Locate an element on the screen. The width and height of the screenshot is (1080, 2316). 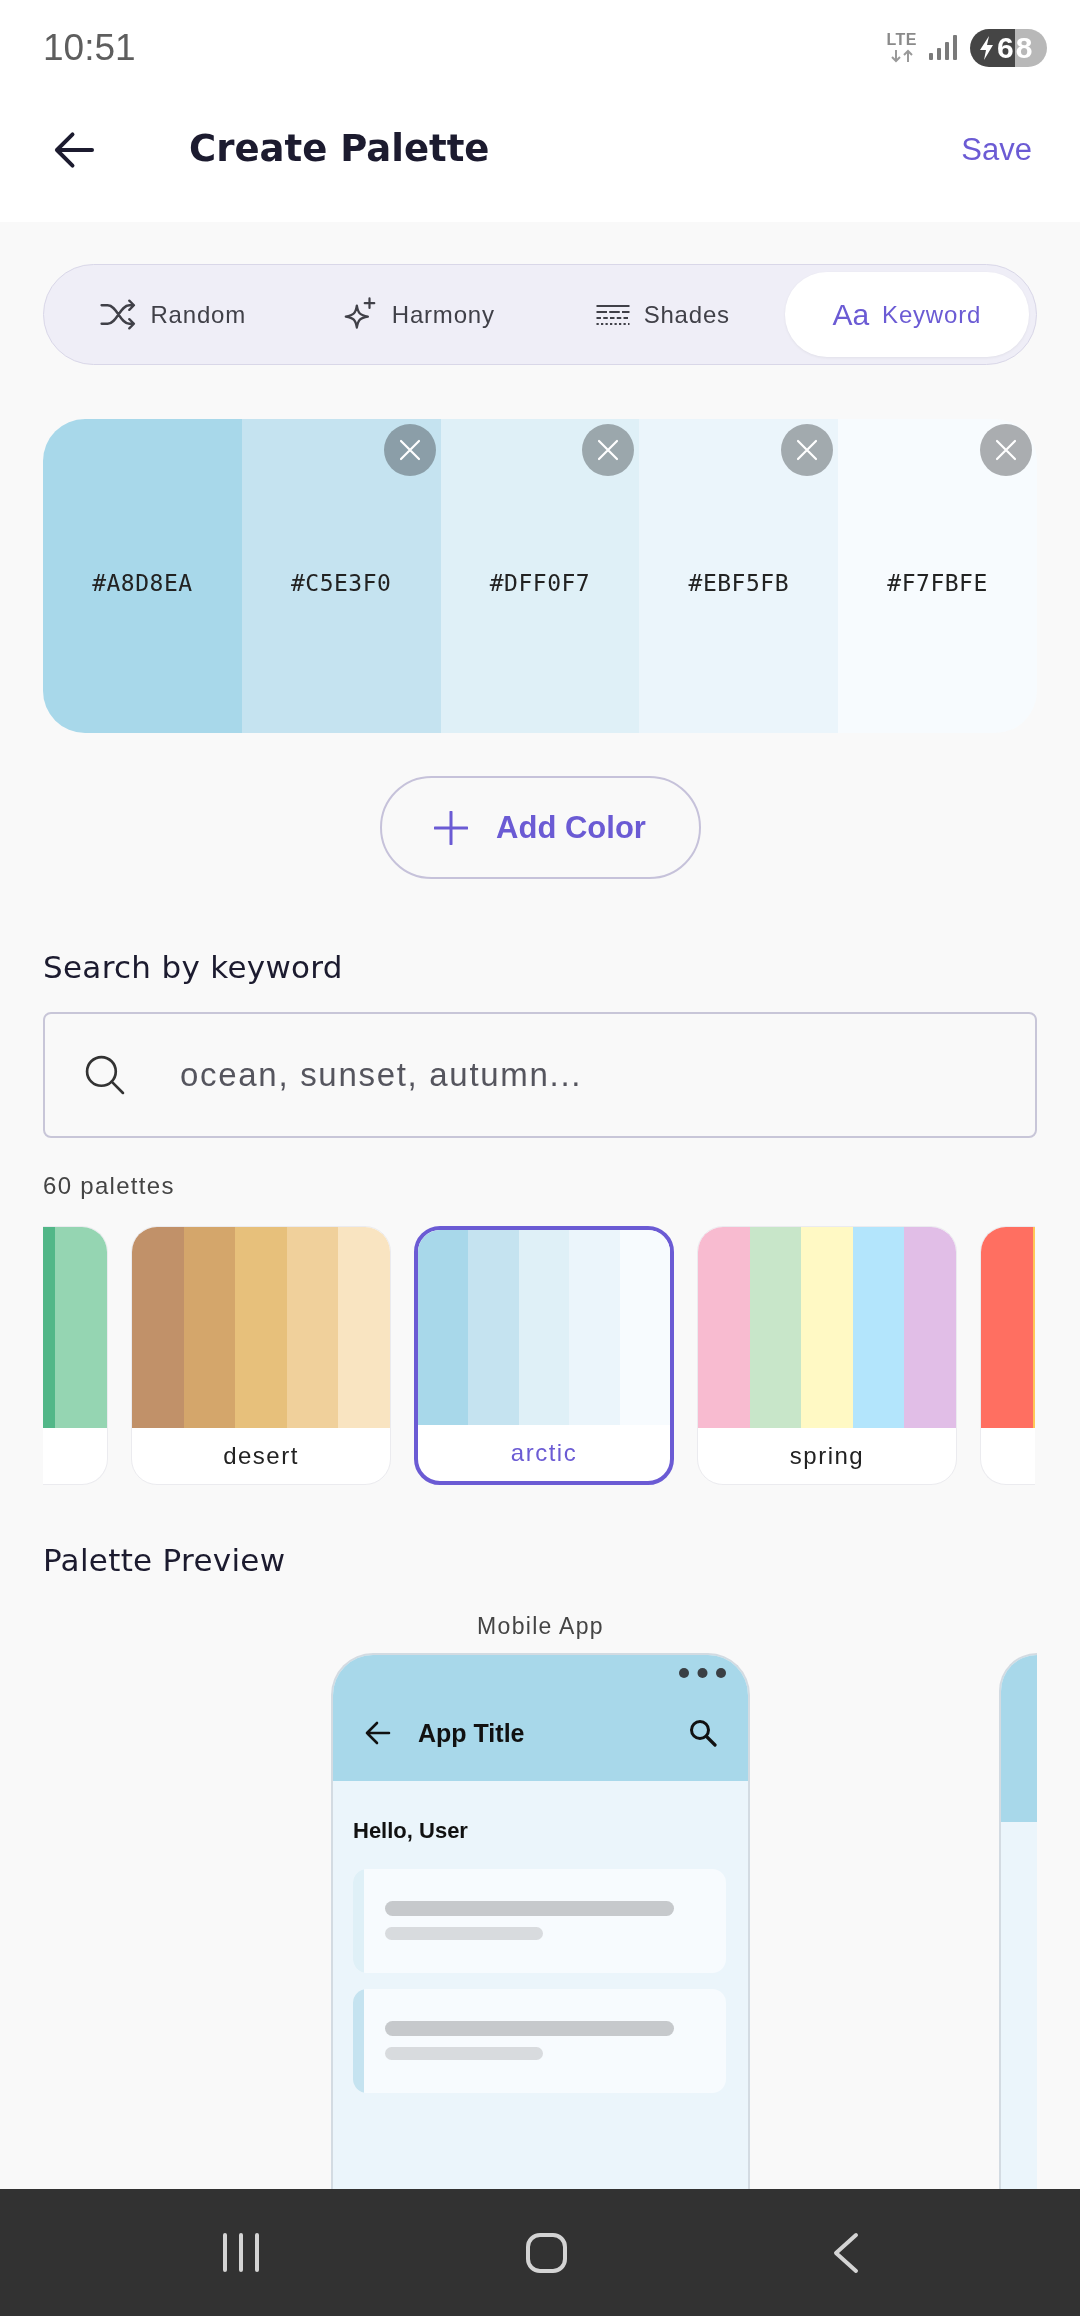
add-color-button: Add Color is located at coordinates (540, 827).